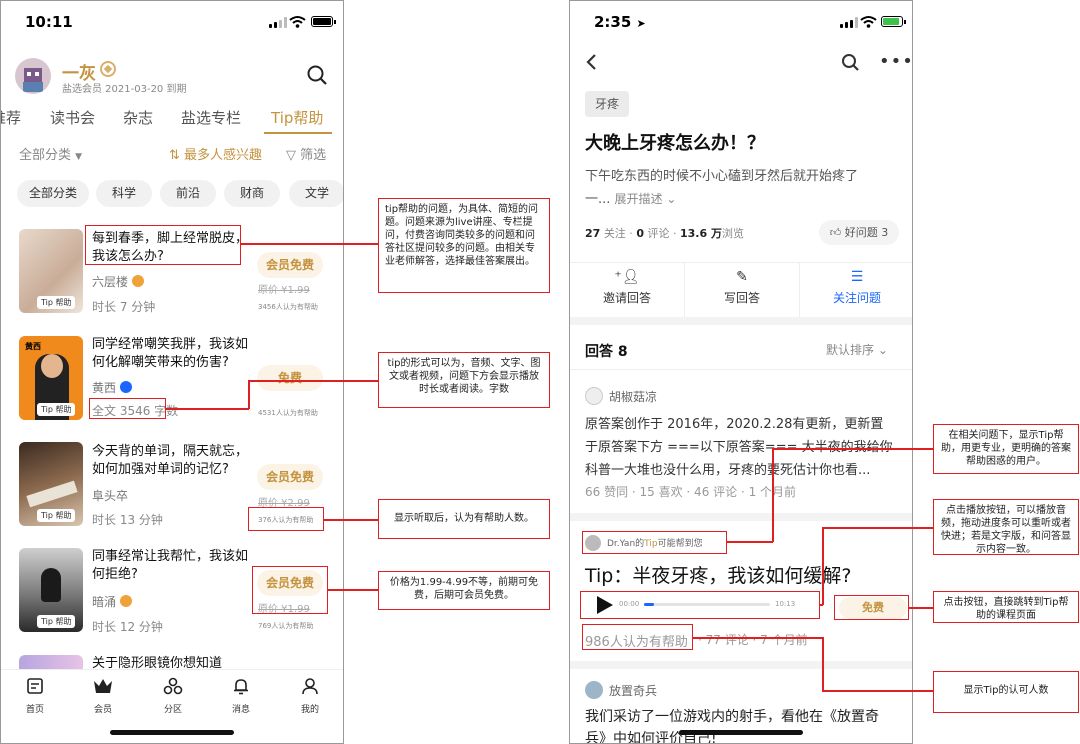 This screenshot has width=1080, height=744. I want to click on author-name: 黄西, so click(104, 388).